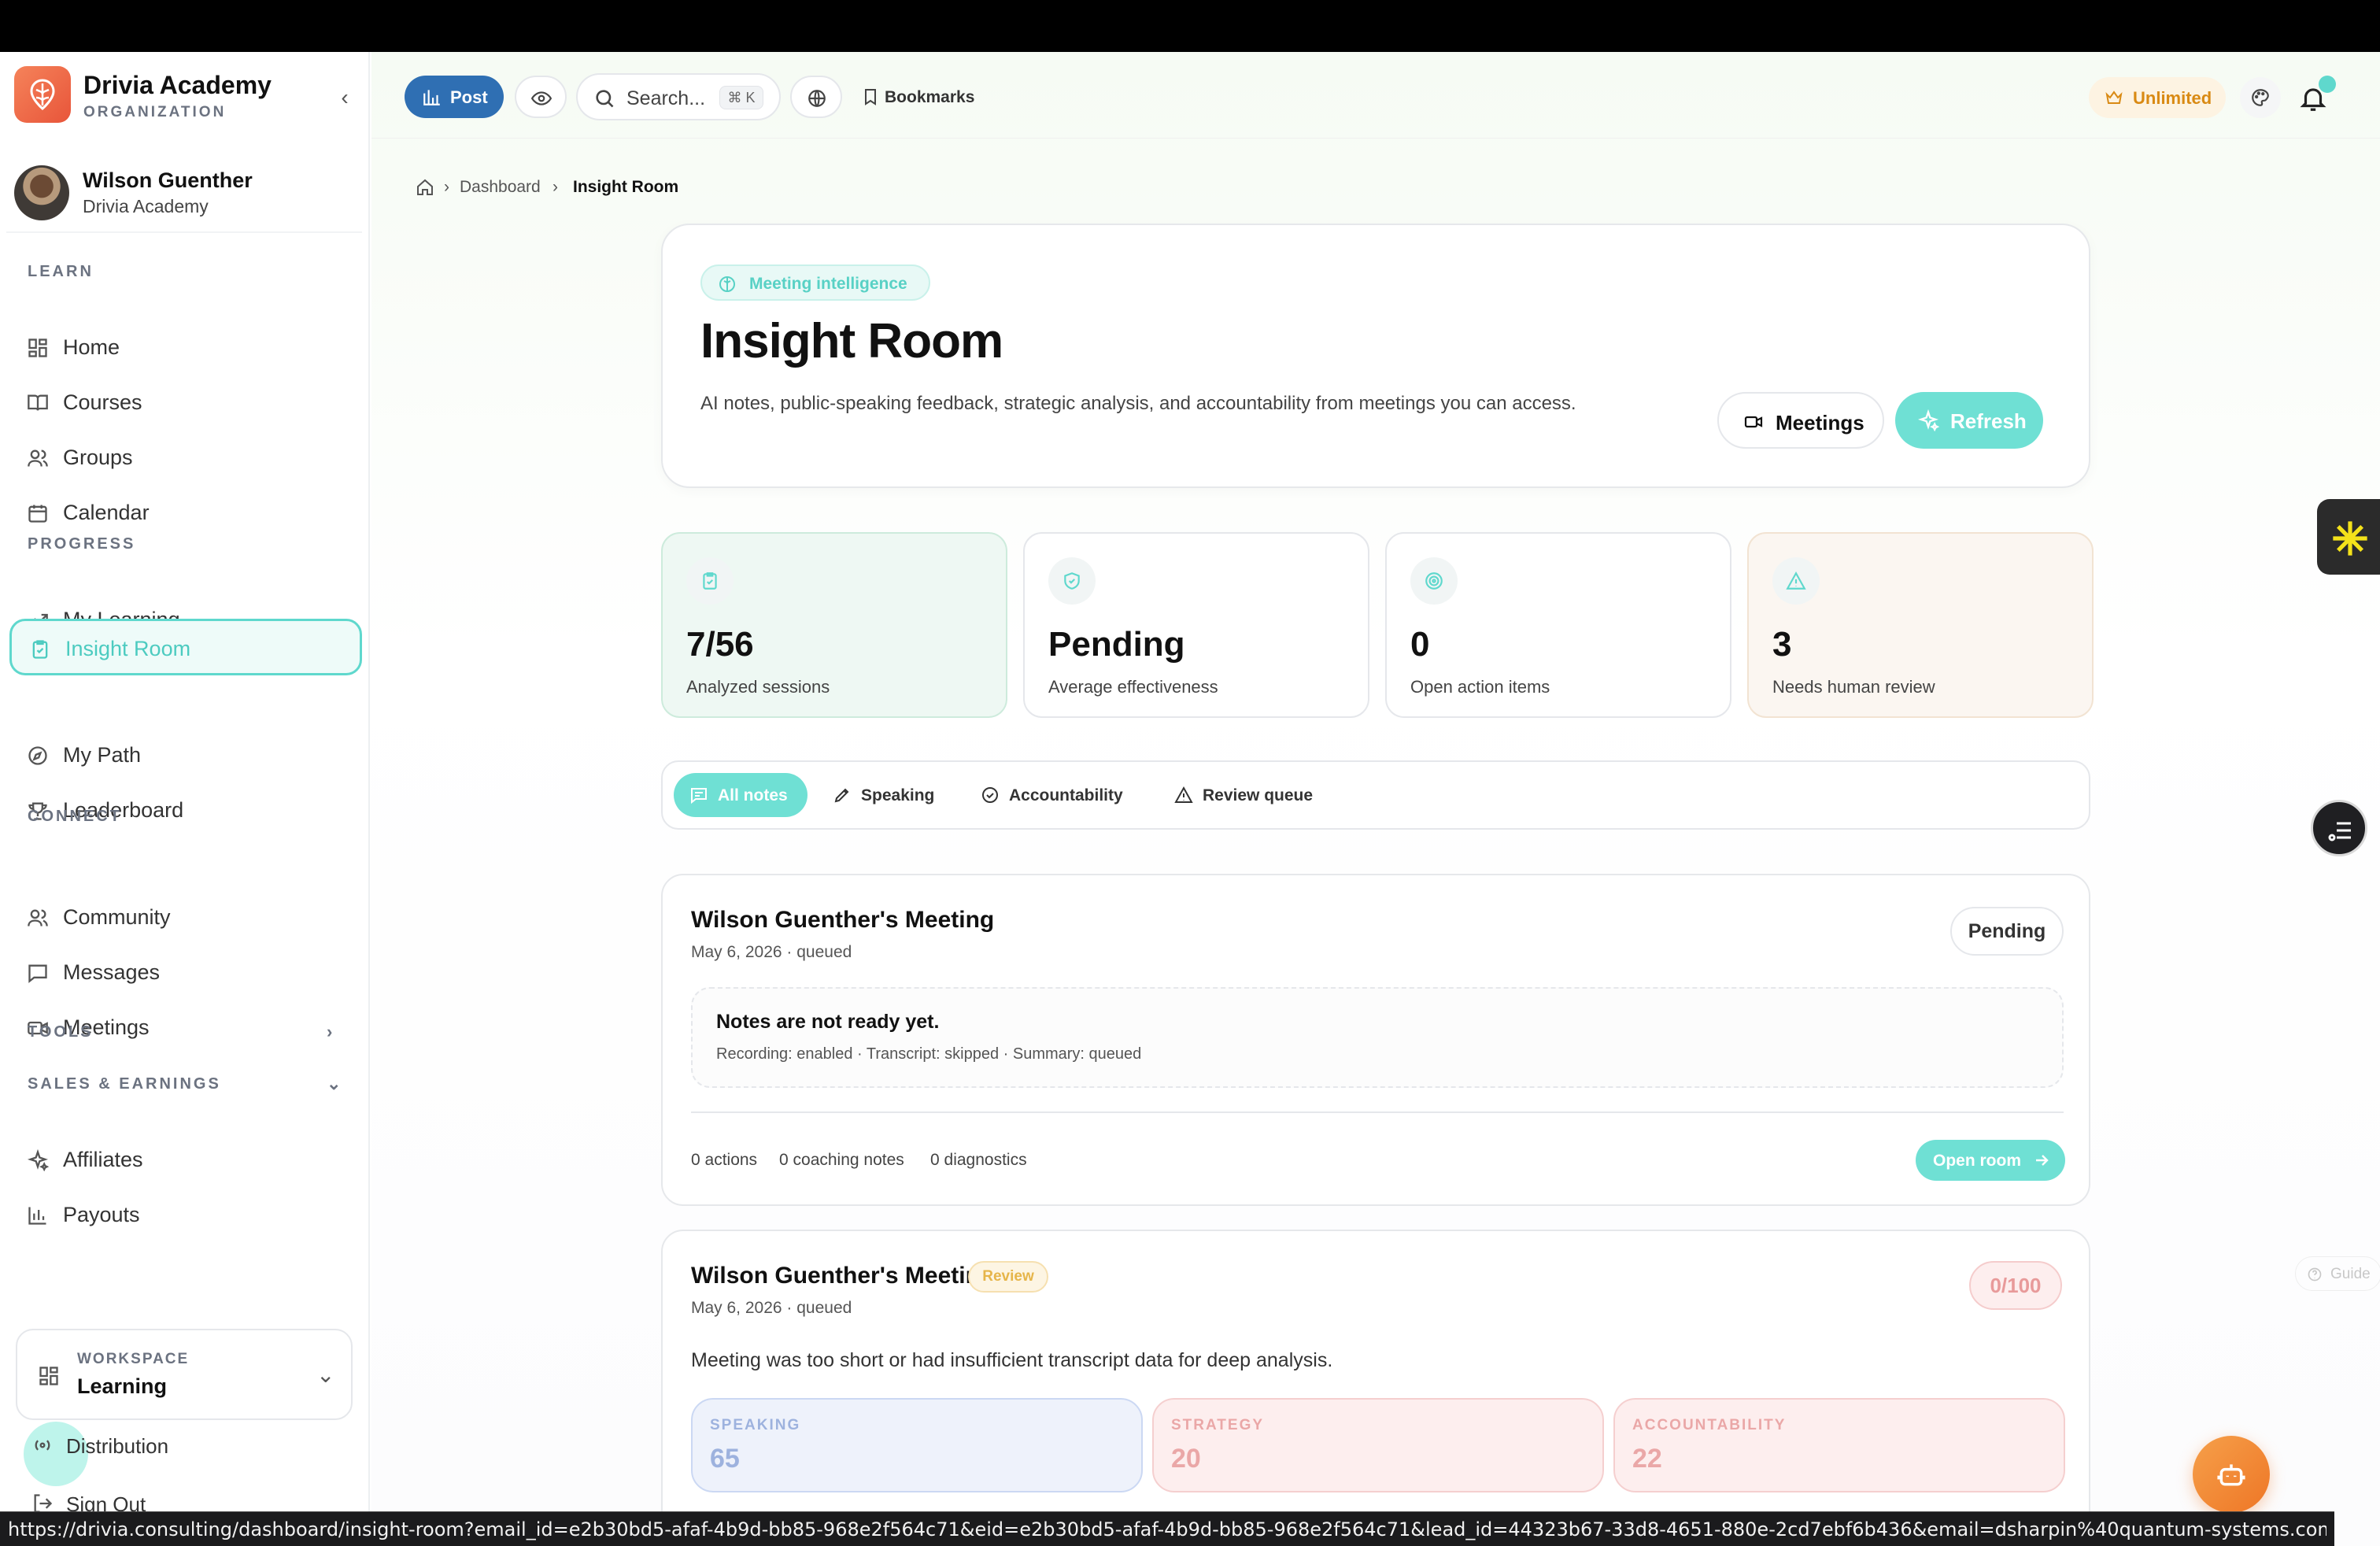 This screenshot has height=1546, width=2380. I want to click on tab-review-queue: Review queue, so click(1246, 795).